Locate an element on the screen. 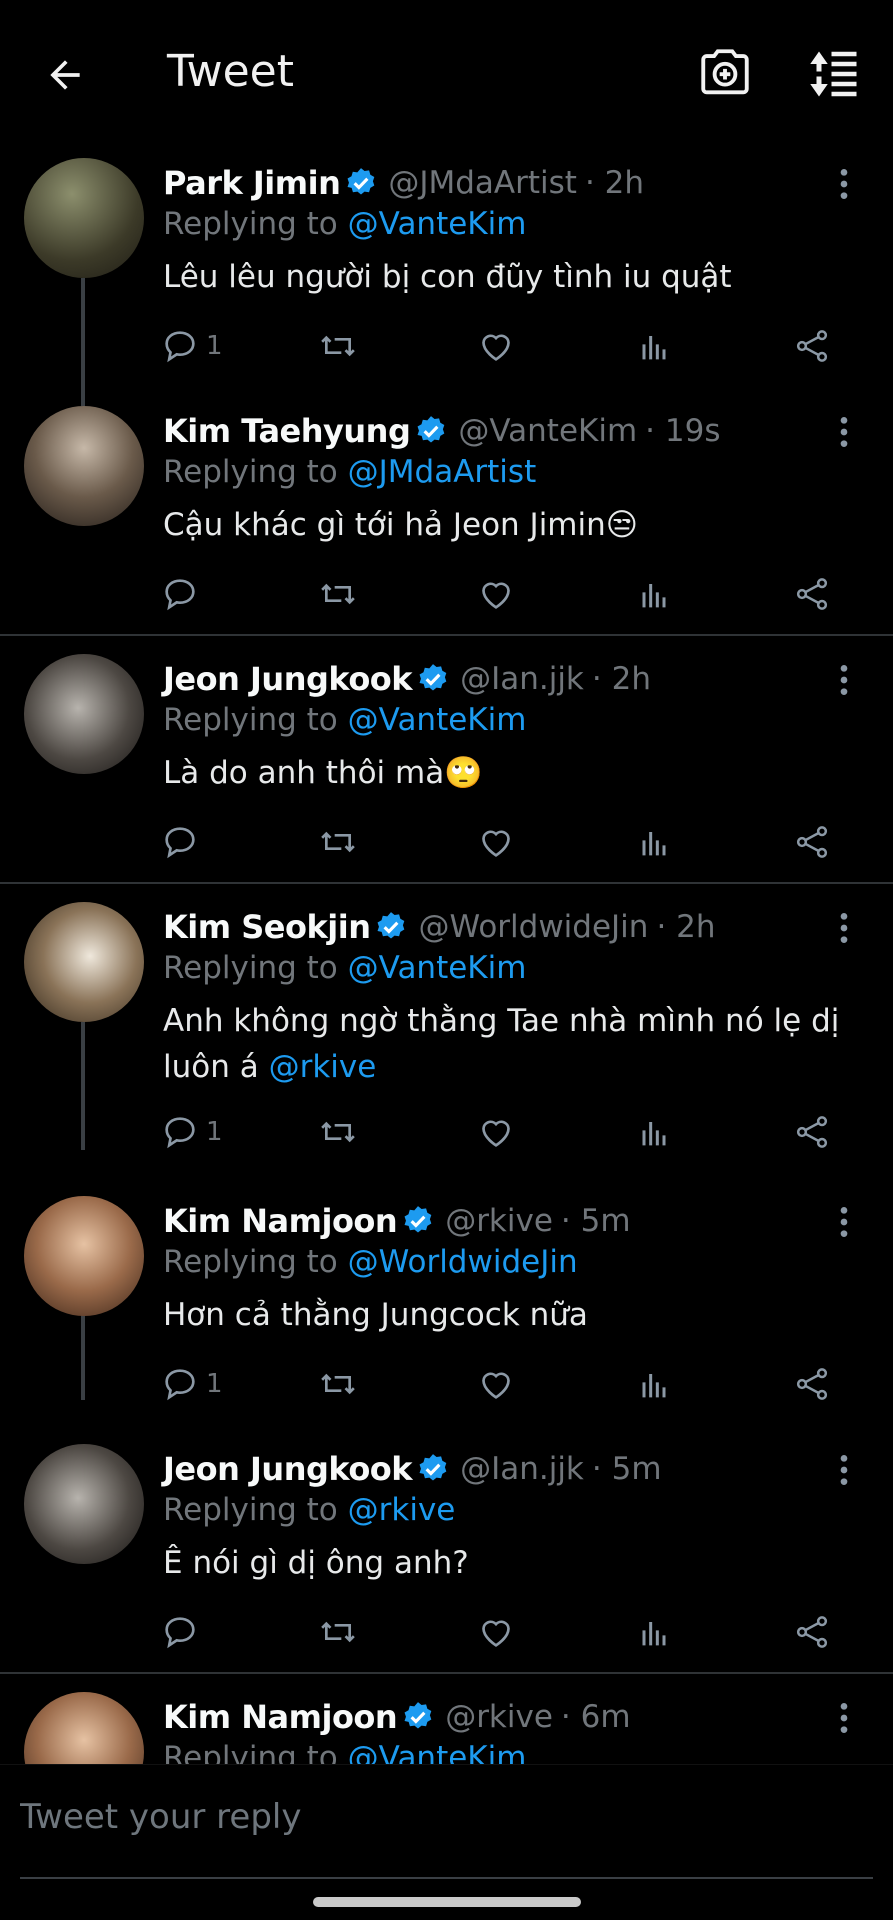 Image resolution: width=893 pixels, height=1920 pixels. mention-link: @WorldwideJin is located at coordinates (463, 1262).